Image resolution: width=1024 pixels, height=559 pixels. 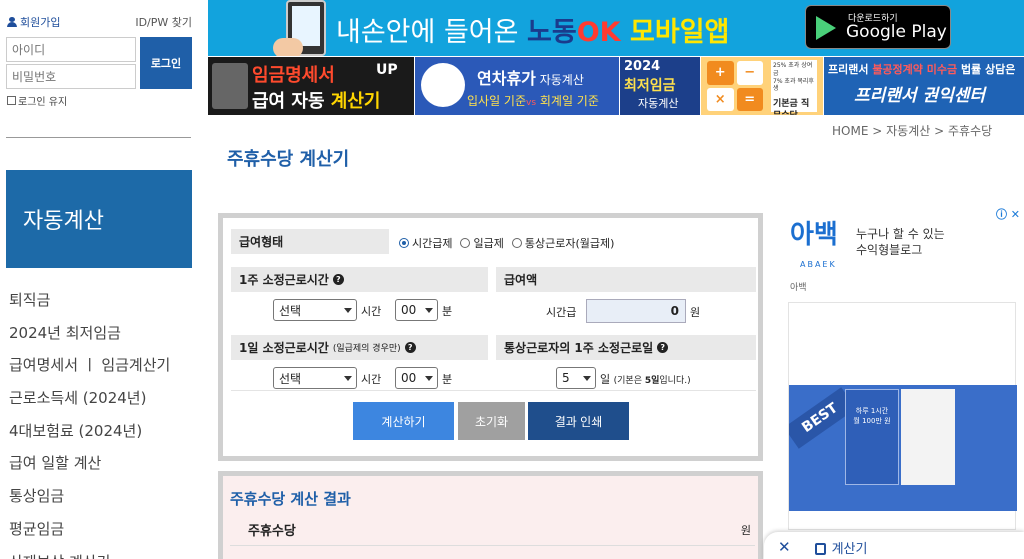 What do you see at coordinates (986, 69) in the screenshot?
I see `ad5-line1c: 법률 상담은` at bounding box center [986, 69].